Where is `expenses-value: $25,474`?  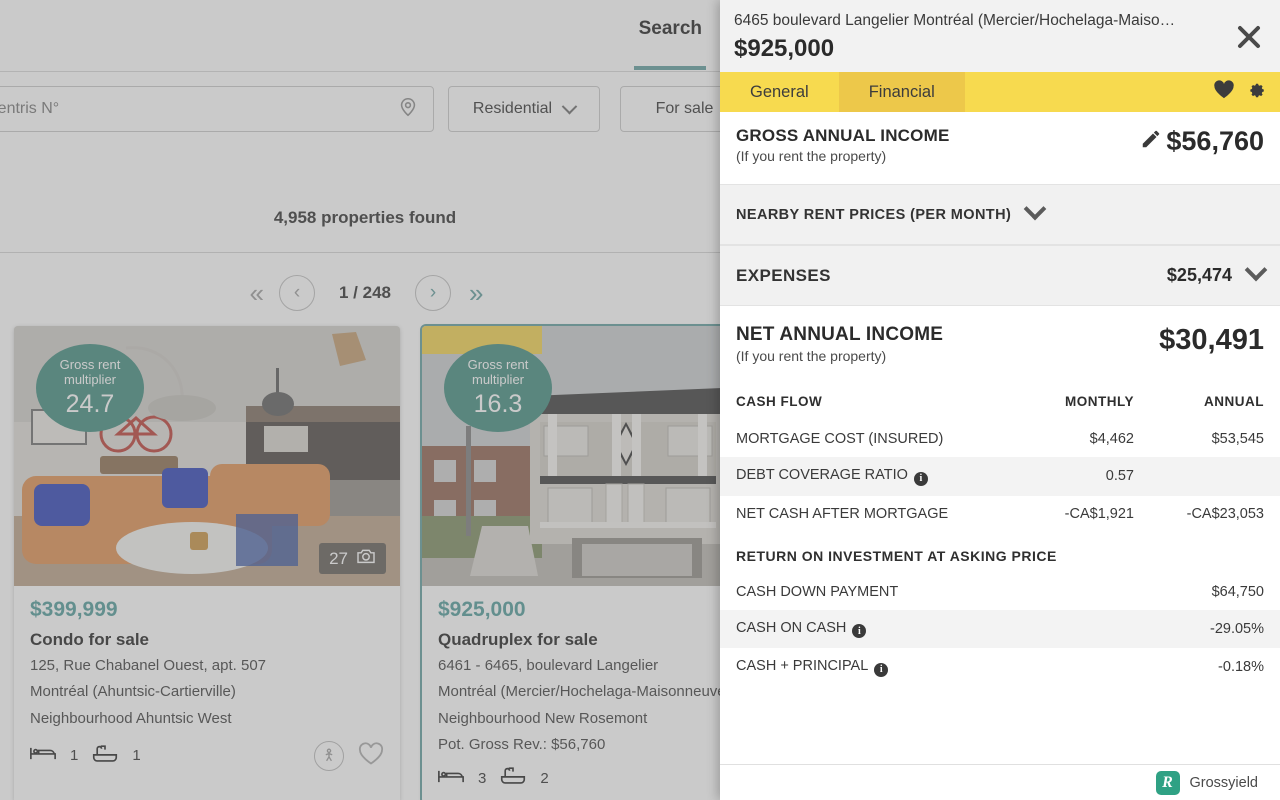
expenses-value: $25,474 is located at coordinates (1199, 275).